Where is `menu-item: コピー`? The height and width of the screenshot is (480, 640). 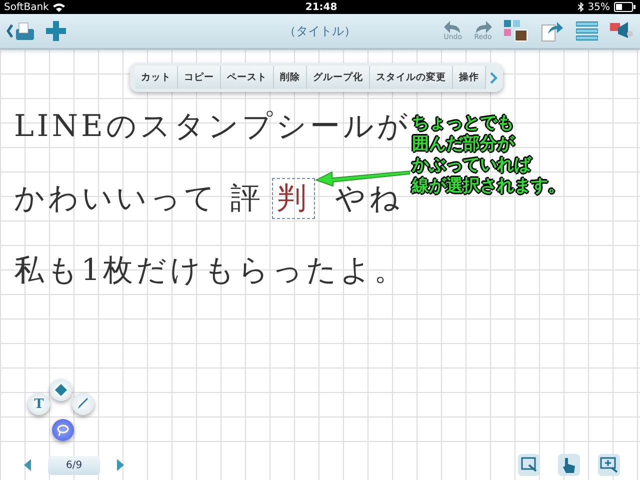
menu-item: コピー is located at coordinates (199, 77).